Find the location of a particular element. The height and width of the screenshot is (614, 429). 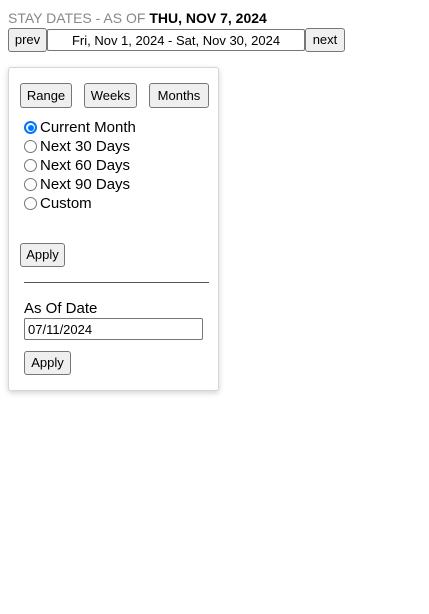

radio-current-month is located at coordinates (30, 127).